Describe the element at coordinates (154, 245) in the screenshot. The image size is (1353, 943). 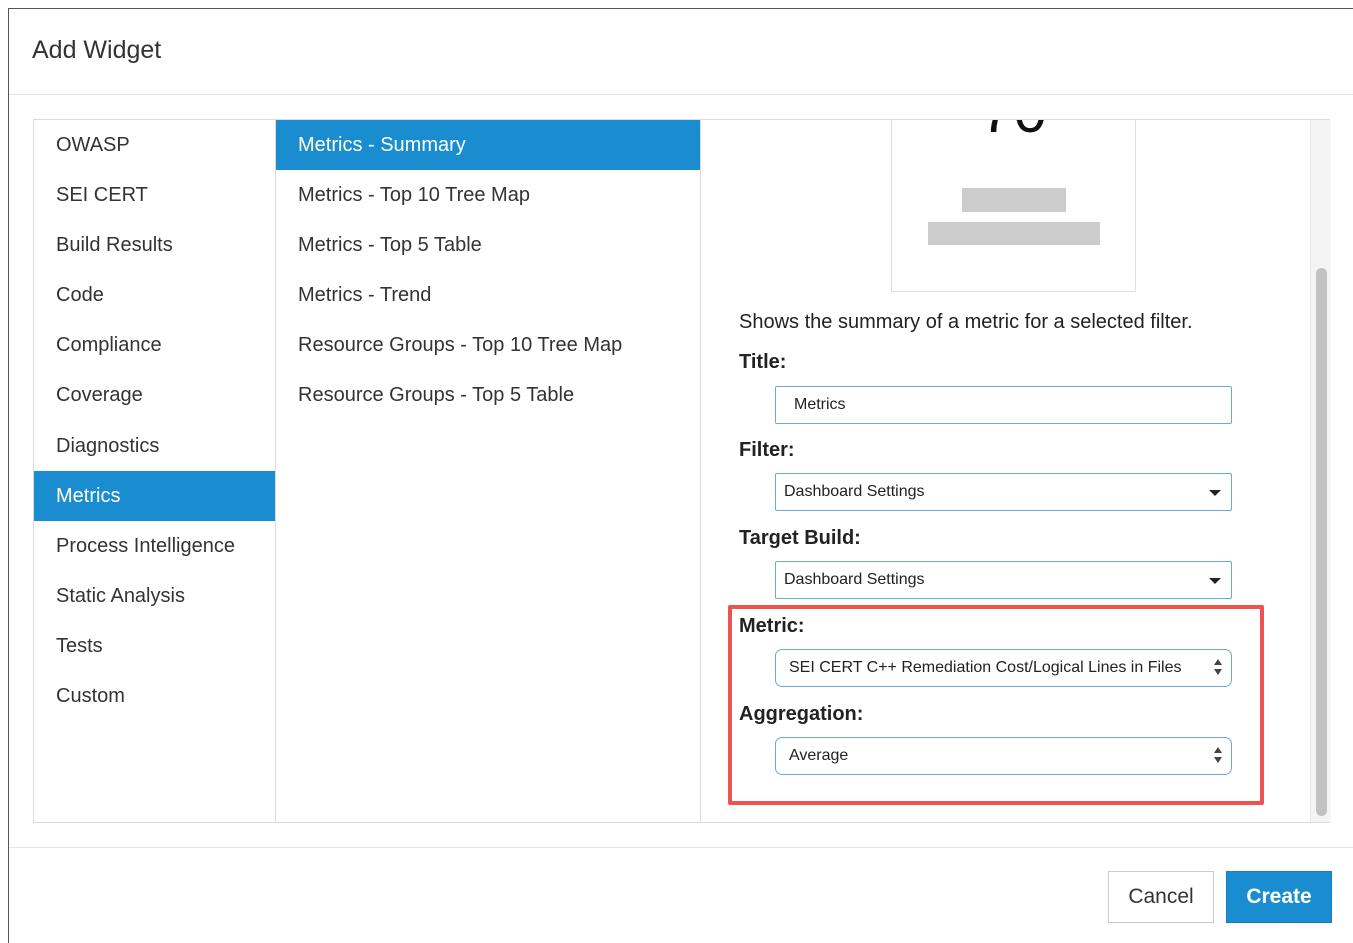
I see `category-item-build-results: Build Results` at that location.